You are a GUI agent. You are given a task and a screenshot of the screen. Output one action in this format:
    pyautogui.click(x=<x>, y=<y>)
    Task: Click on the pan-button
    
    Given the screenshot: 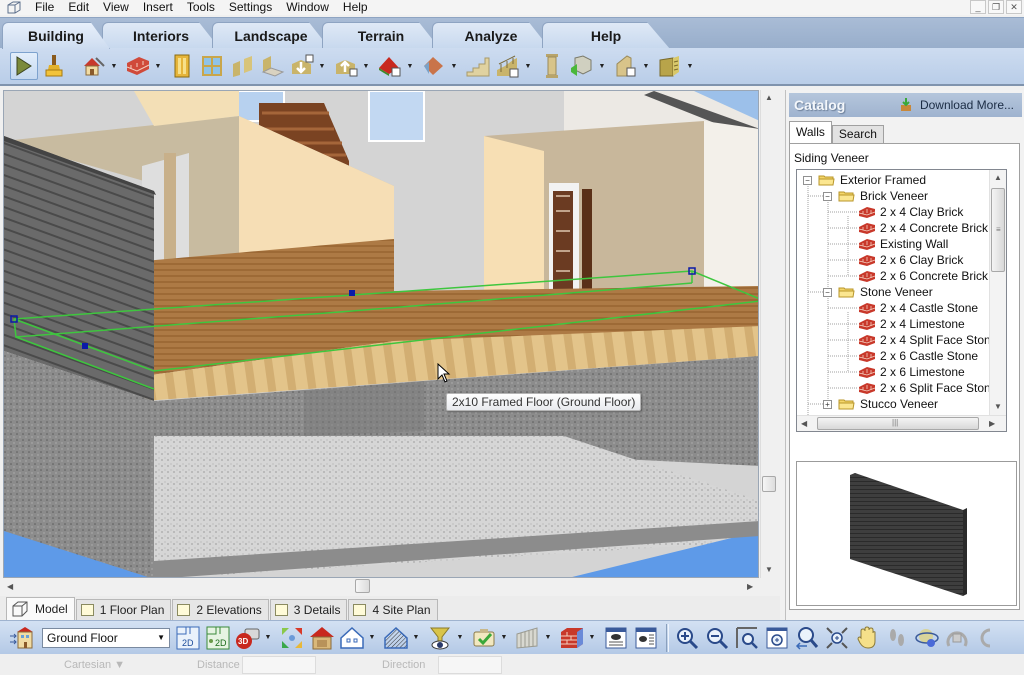 What is the action you would take?
    pyautogui.click(x=867, y=638)
    